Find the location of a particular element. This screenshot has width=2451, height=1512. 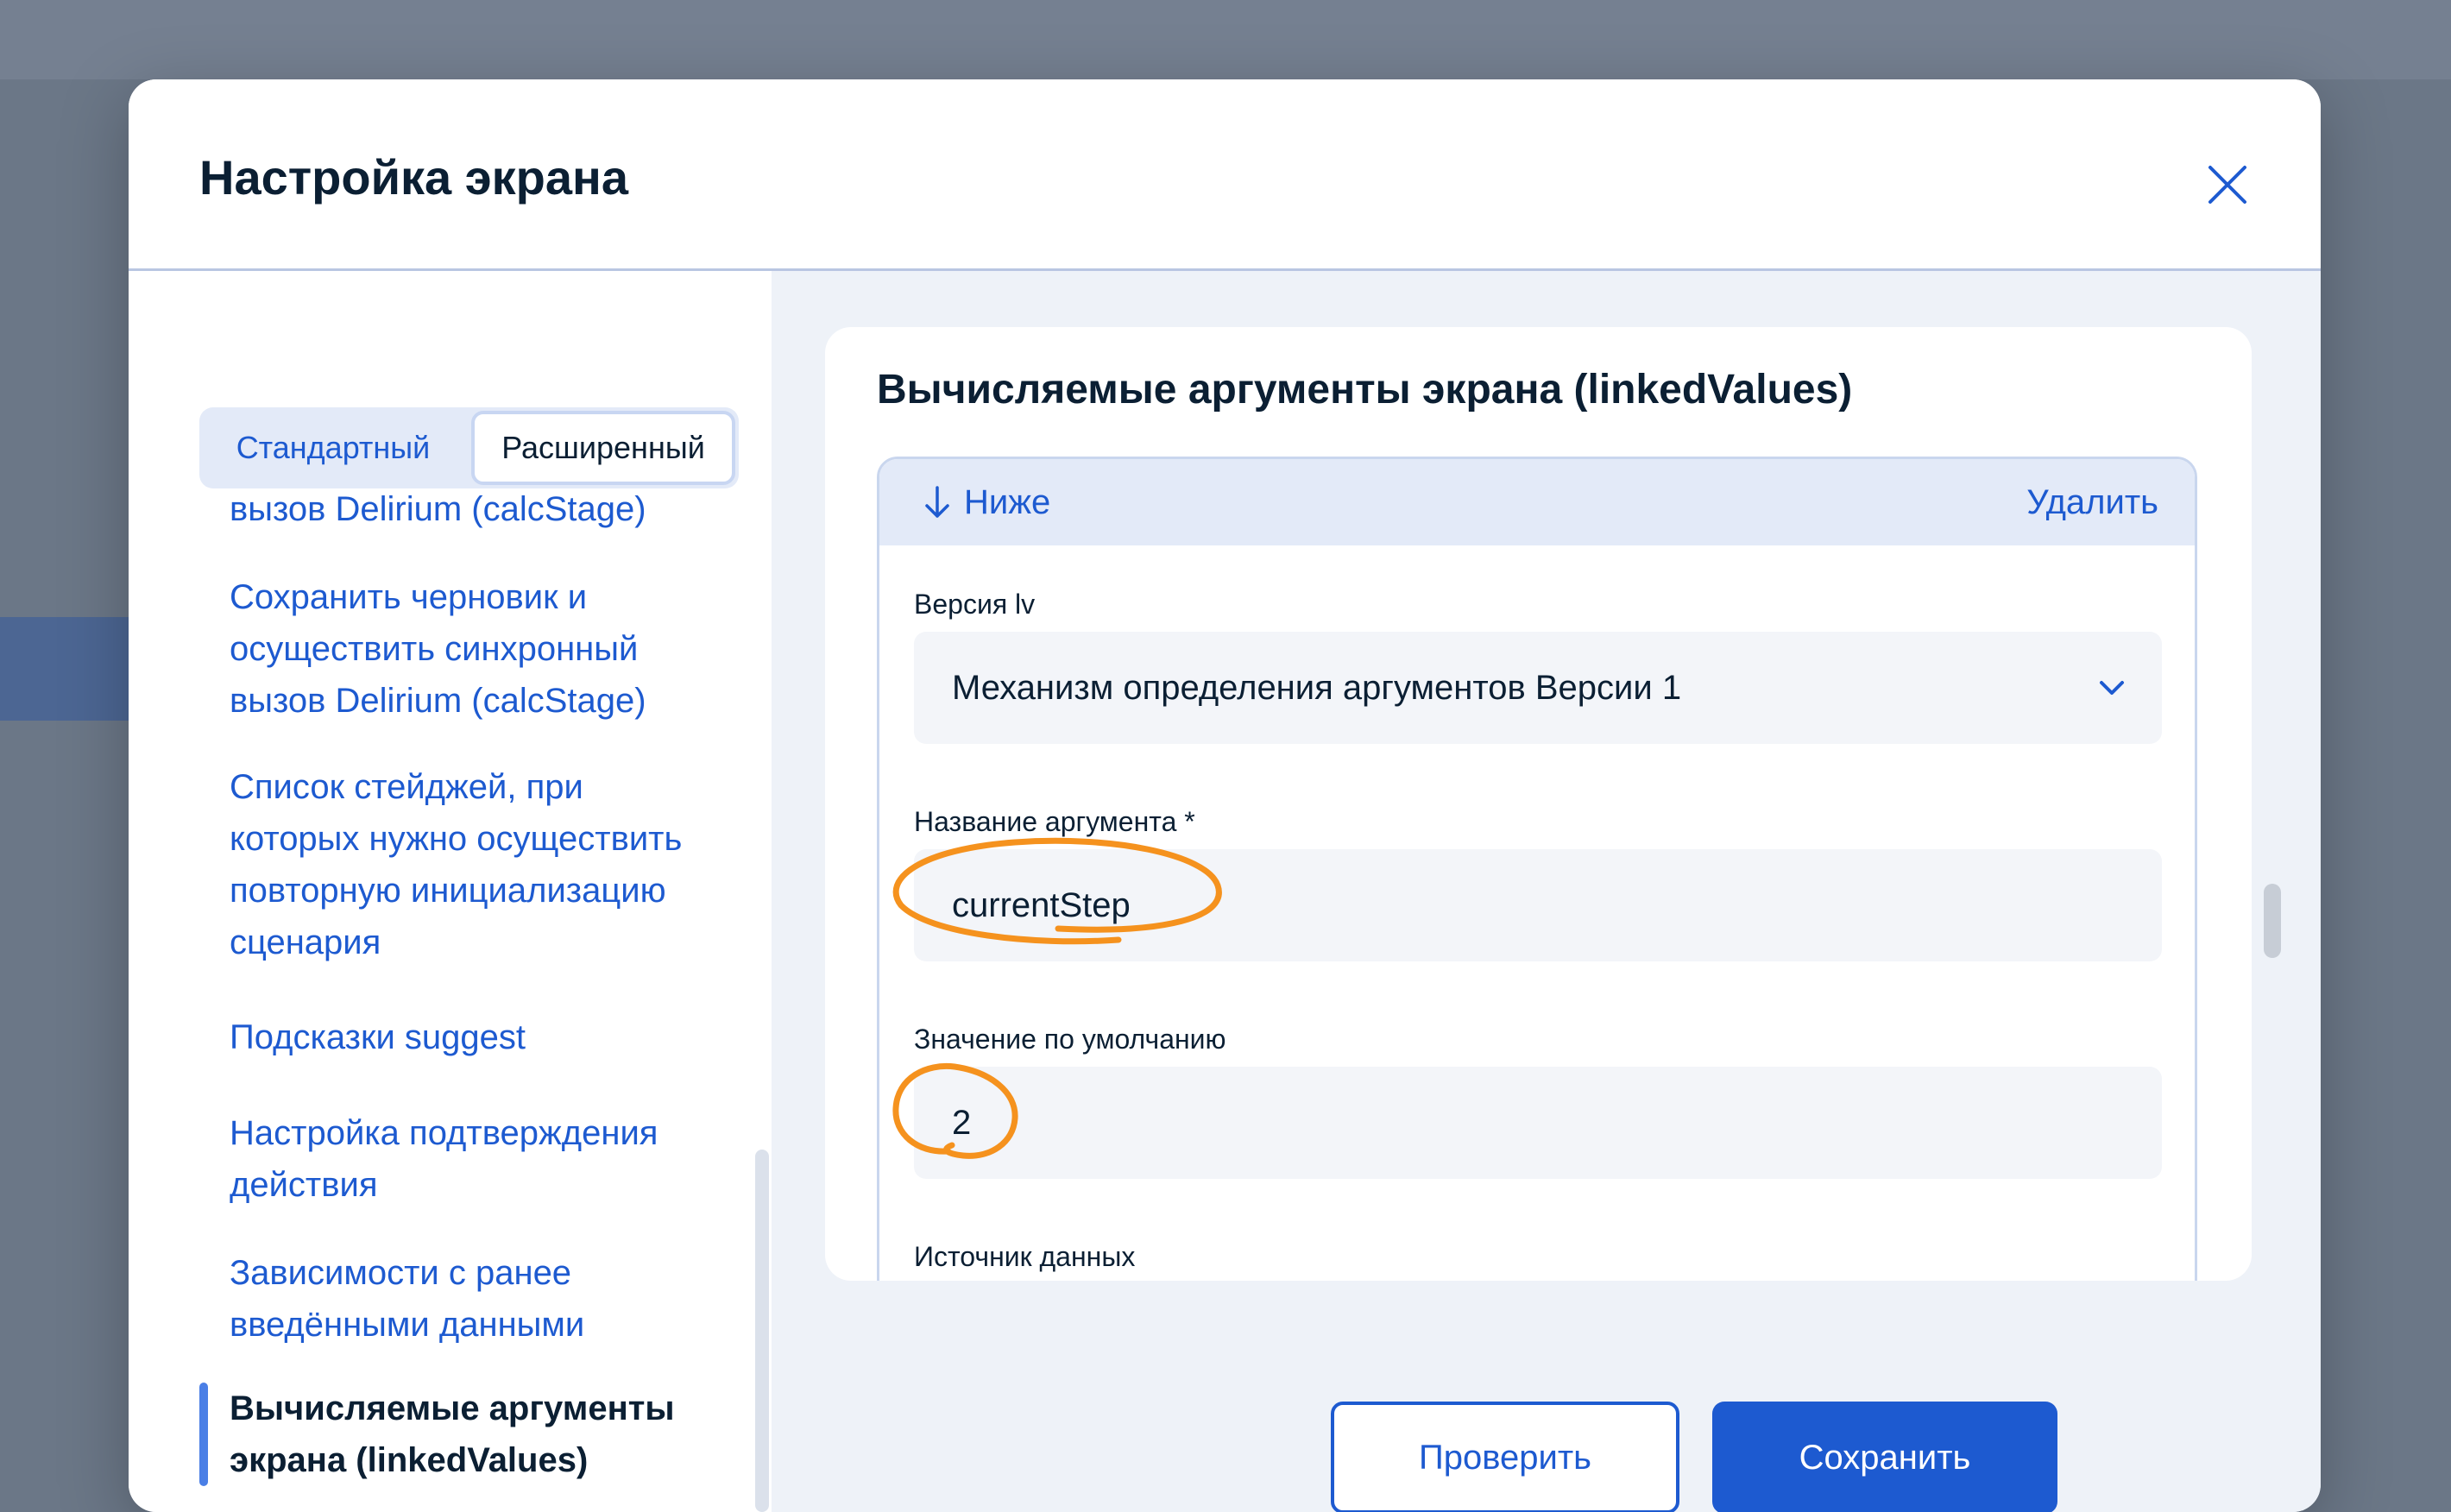

move-down-button: Ниже is located at coordinates (986, 502).